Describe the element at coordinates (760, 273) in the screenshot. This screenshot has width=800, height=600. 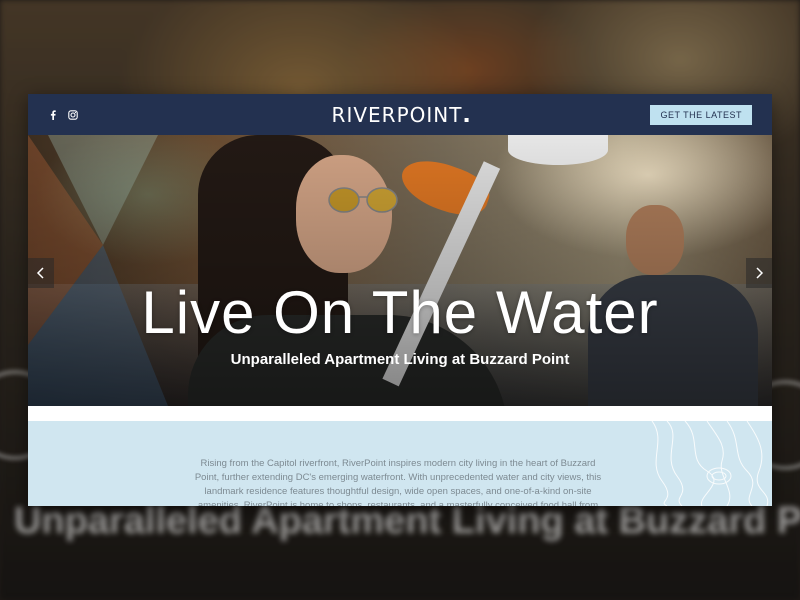
I see `chevron-right-icon` at that location.